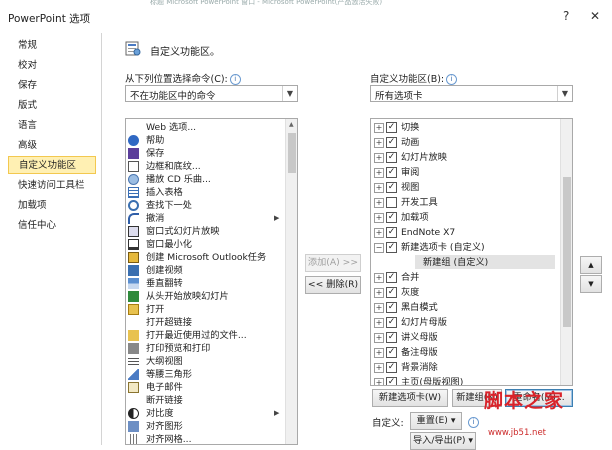 The width and height of the screenshot is (612, 450). I want to click on tree-tab-item: + ✓ 背景消除, so click(464, 367).